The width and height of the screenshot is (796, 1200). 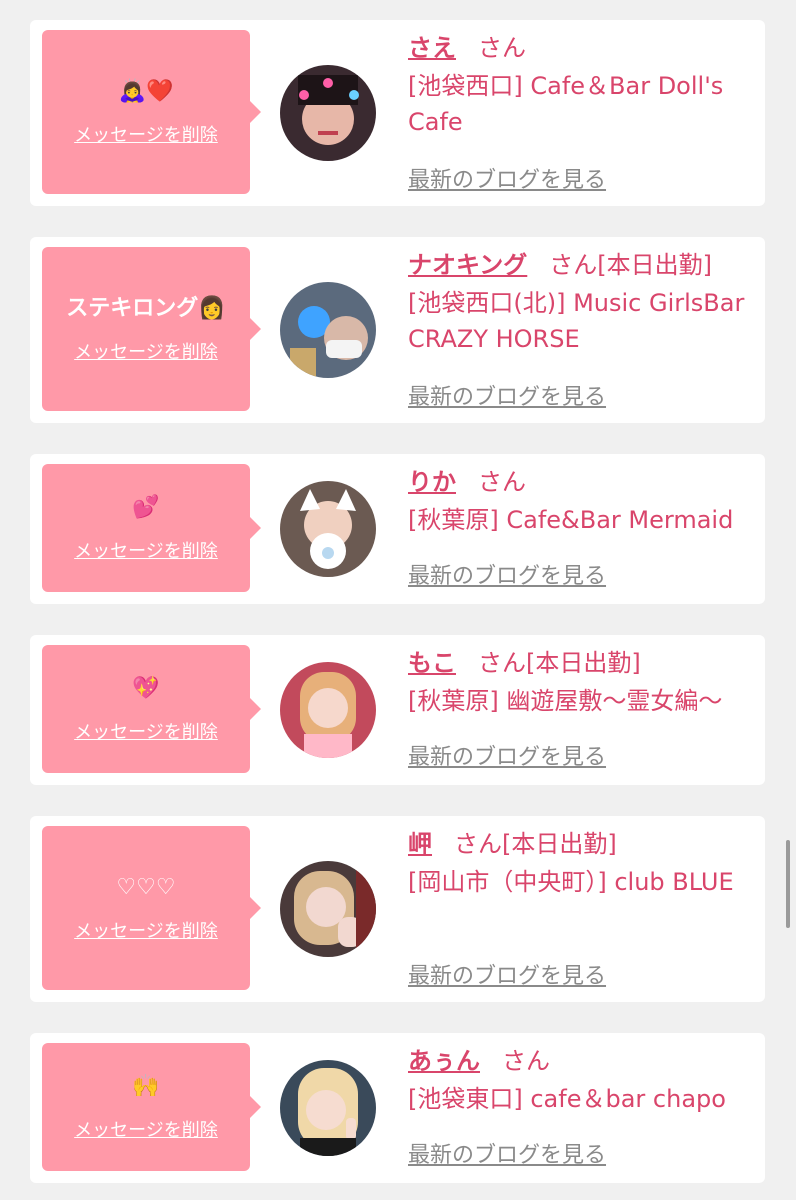 What do you see at coordinates (583, 864) in the screenshot?
I see `host-info: 岬さん[本日出勤] [岡山市（中央町）] club BLUE` at bounding box center [583, 864].